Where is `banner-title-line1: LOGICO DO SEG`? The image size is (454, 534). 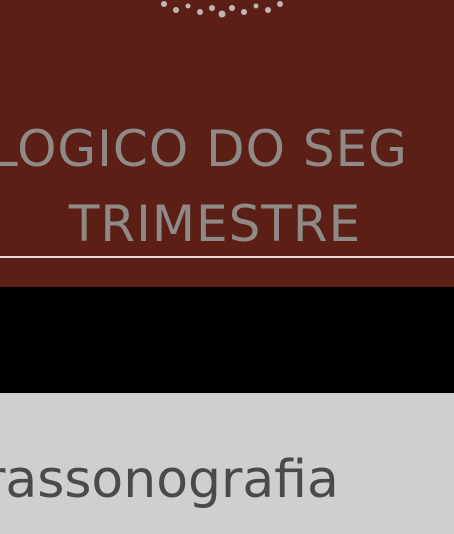
banner-title-line1: LOGICO DO SEG is located at coordinates (204, 149).